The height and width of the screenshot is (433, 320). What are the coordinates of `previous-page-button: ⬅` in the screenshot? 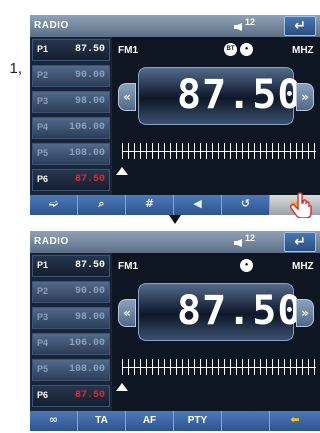 It's located at (295, 421).